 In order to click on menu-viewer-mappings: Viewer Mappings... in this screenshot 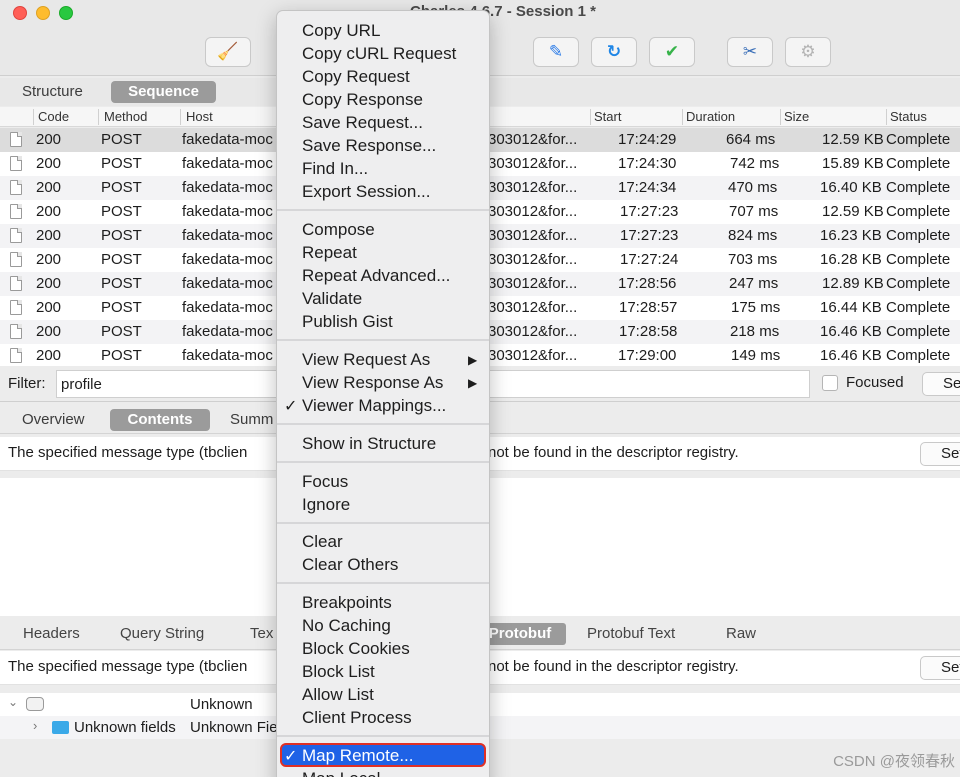, I will do `click(374, 406)`.